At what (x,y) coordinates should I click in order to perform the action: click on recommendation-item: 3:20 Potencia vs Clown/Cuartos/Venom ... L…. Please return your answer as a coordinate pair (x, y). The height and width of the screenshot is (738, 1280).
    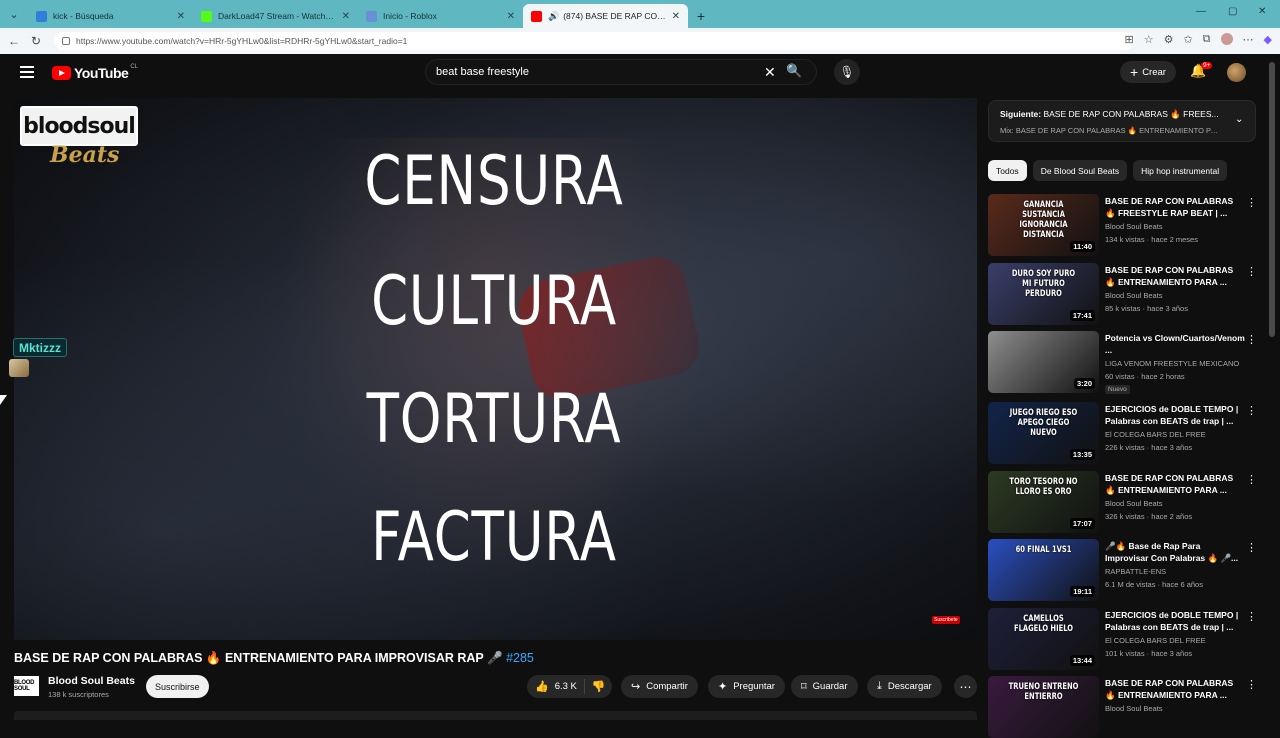
    Looking at the image, I should click on (1124, 362).